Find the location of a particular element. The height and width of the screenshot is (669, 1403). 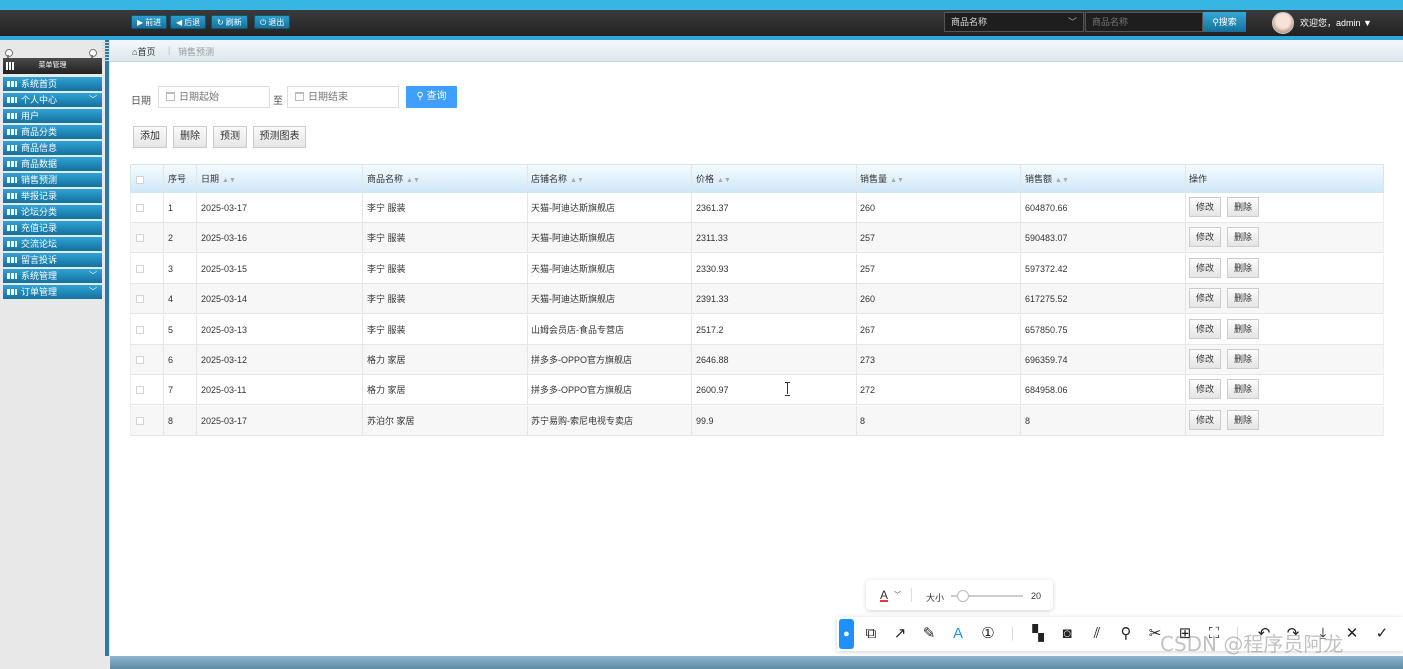

delete-button: 删除 is located at coordinates (190, 137).